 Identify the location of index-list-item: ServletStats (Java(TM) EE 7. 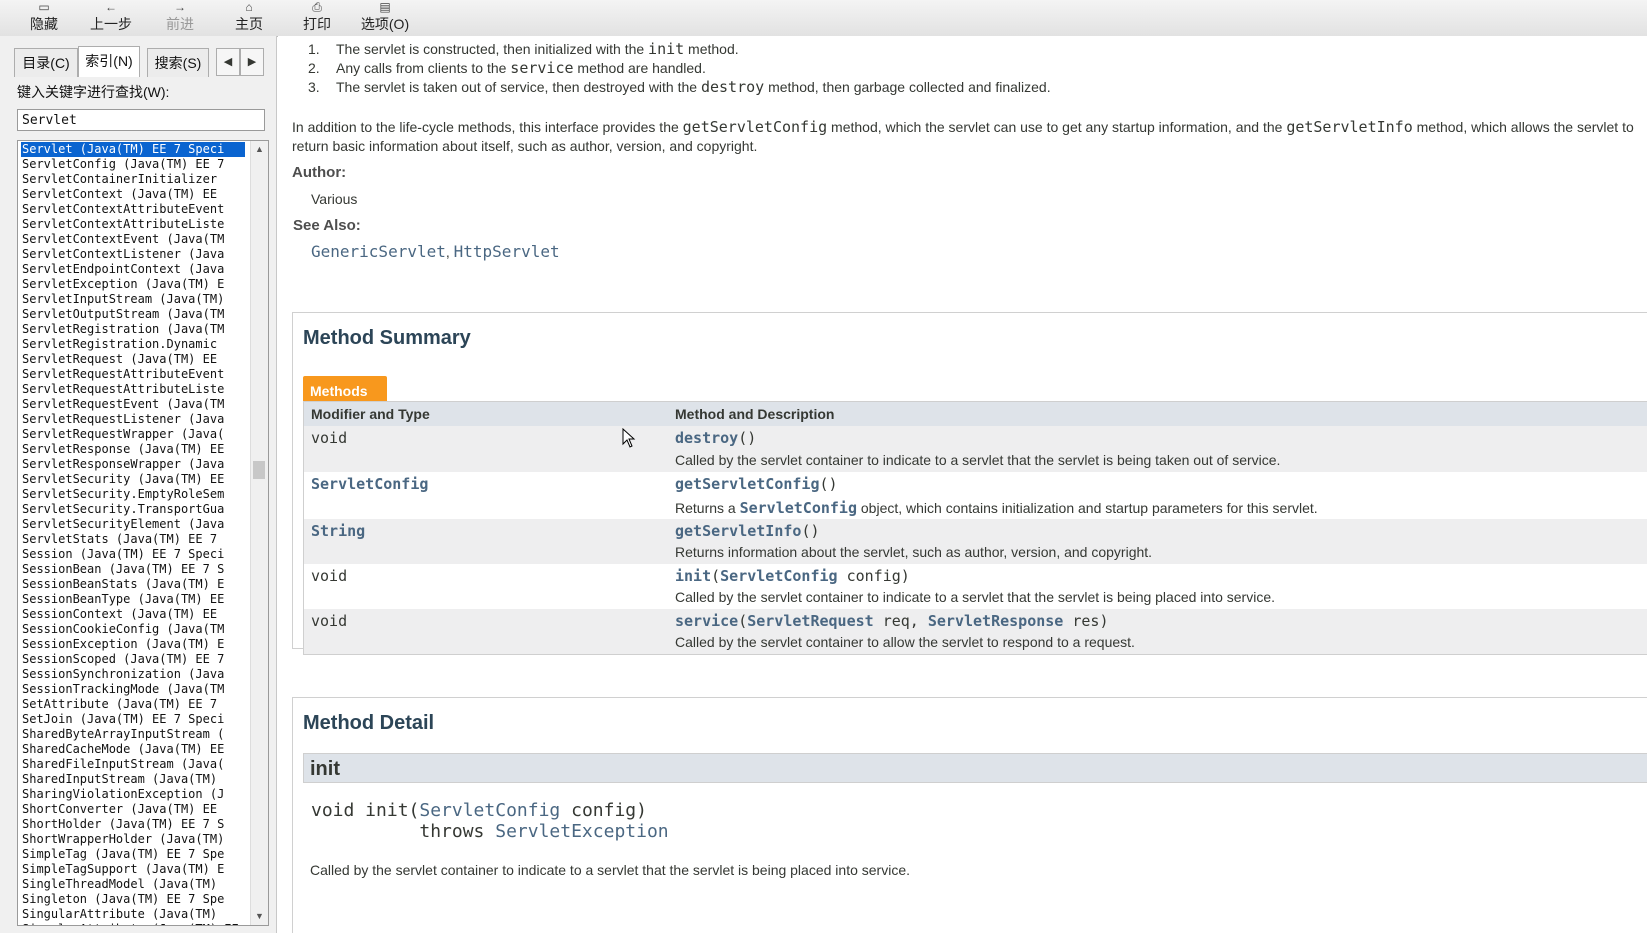
(133, 539).